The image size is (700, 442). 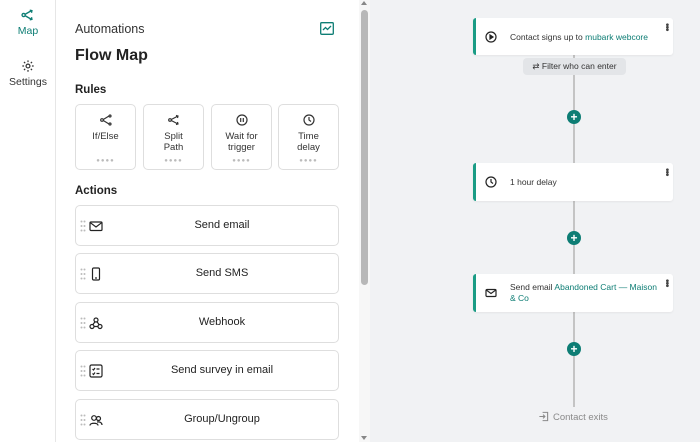 I want to click on rule-wait-for-trigger: Wait for trigger ●●●●, so click(x=241, y=137).